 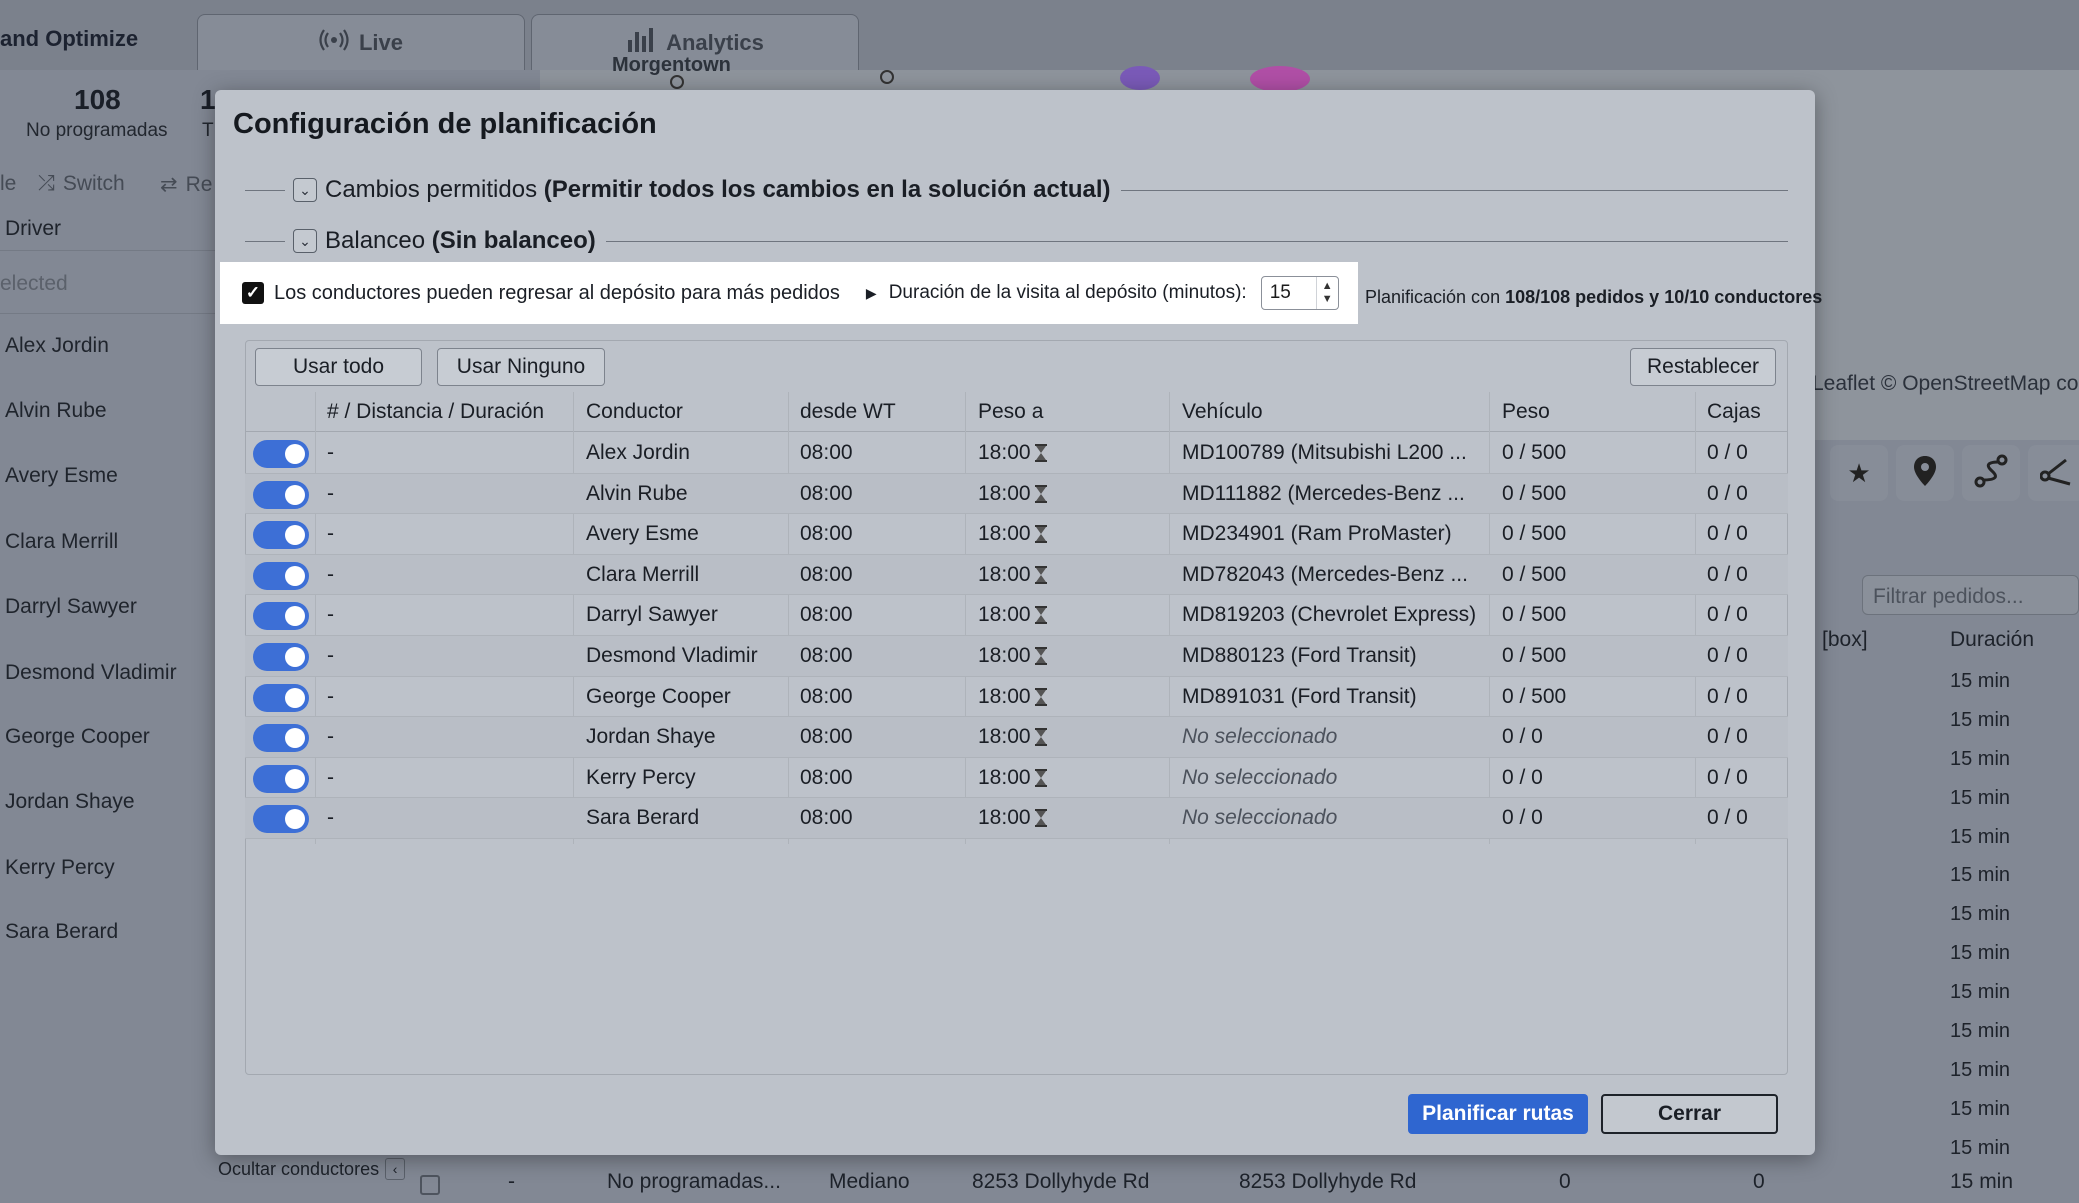 I want to click on balancing-section: ⌄ Balanceo (Sin balanceo), so click(x=1016, y=241).